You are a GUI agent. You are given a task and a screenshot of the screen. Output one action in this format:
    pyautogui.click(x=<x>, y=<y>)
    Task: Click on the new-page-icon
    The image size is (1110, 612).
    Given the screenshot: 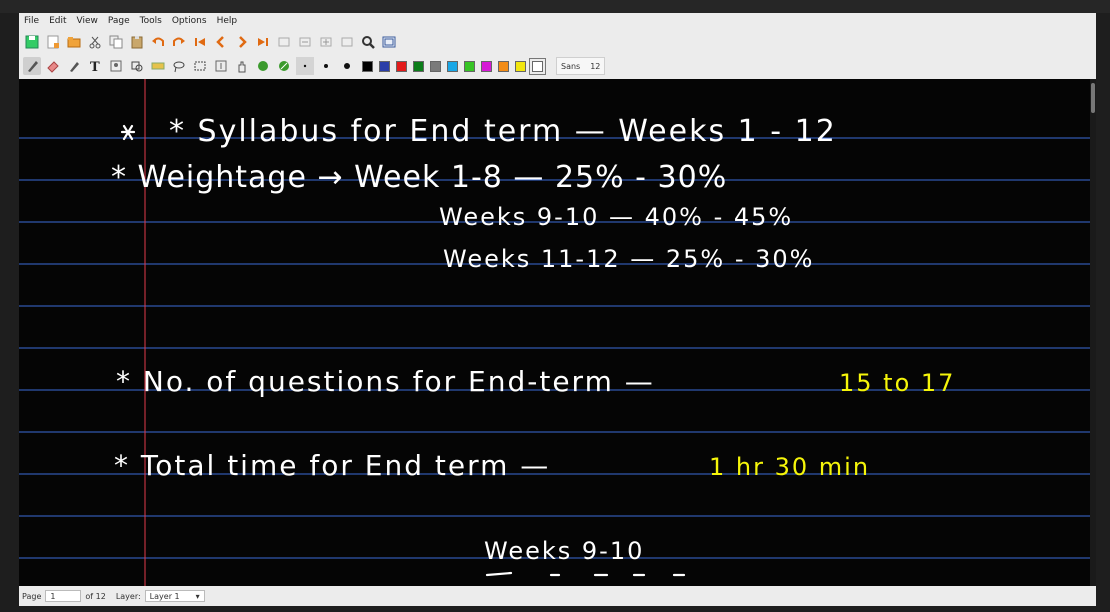 What is the action you would take?
    pyautogui.click(x=53, y=42)
    